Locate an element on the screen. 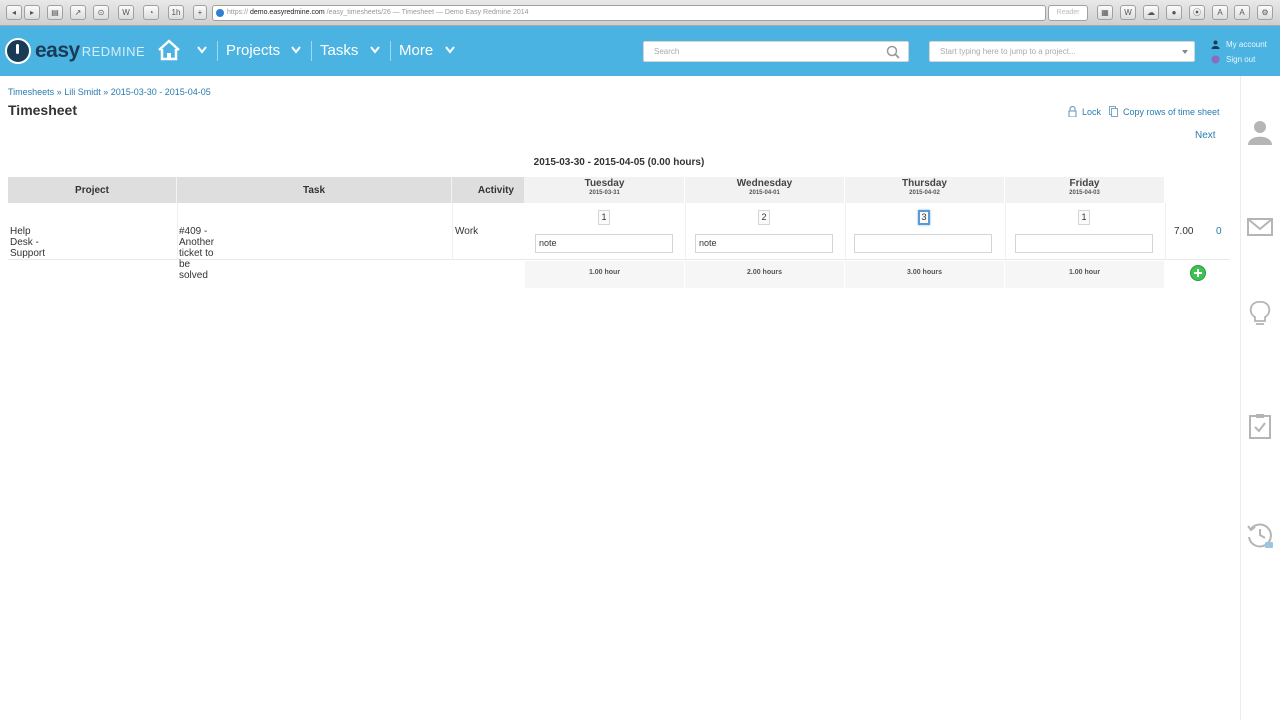 This screenshot has height=720, width=1280. day-total-tuesday: 1.00 hour is located at coordinates (605, 274).